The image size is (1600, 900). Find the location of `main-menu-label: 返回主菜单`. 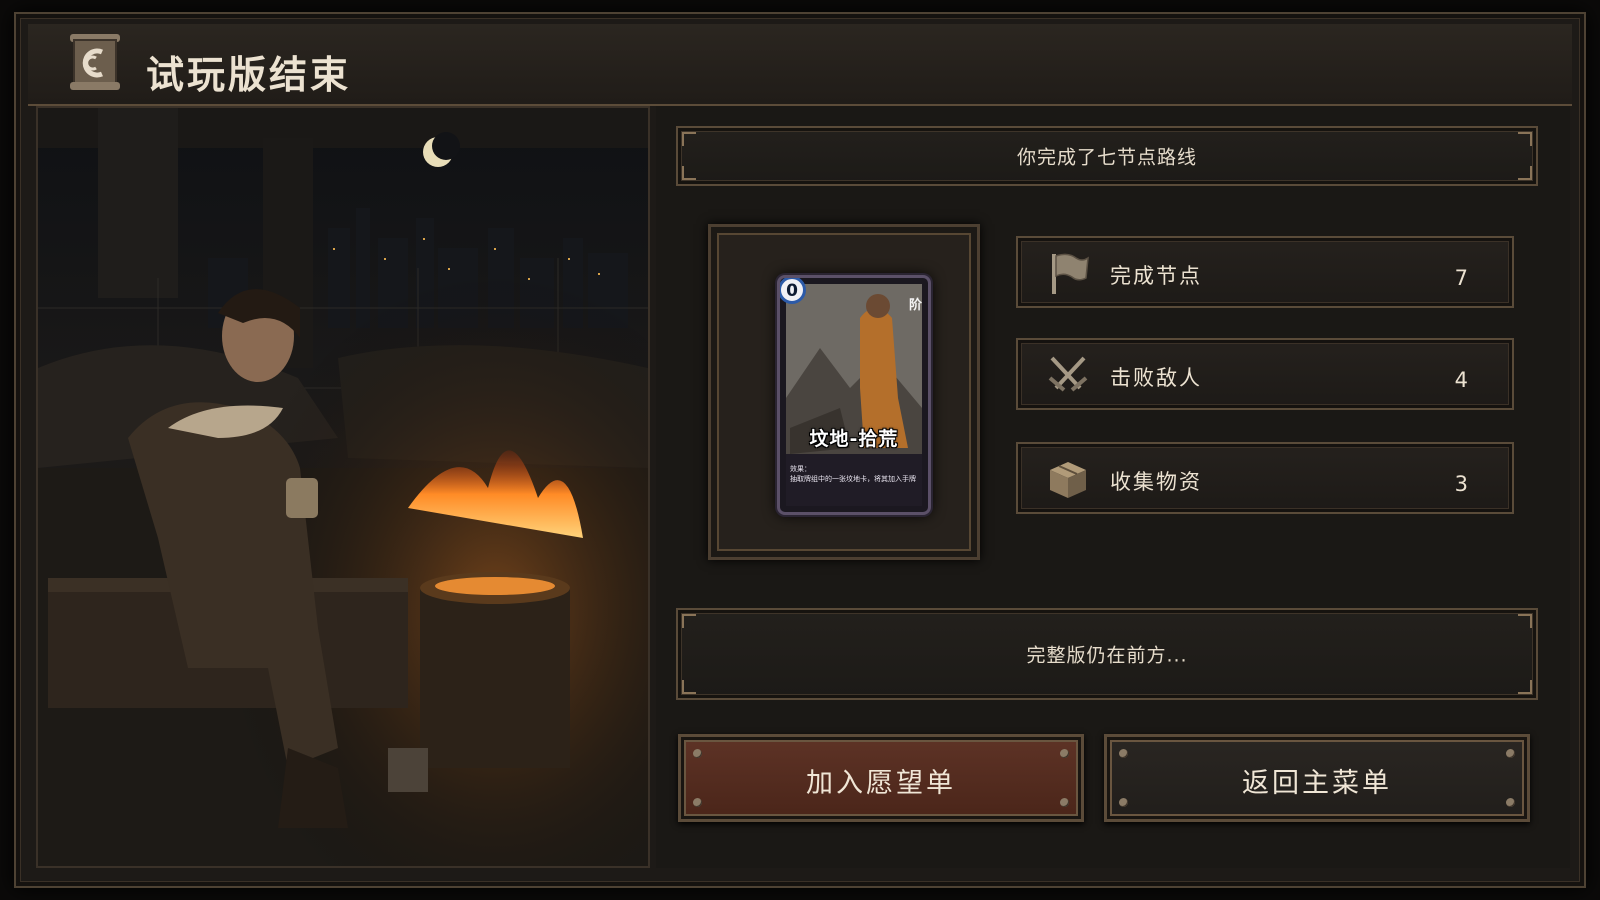

main-menu-label: 返回主菜单 is located at coordinates (1317, 783).